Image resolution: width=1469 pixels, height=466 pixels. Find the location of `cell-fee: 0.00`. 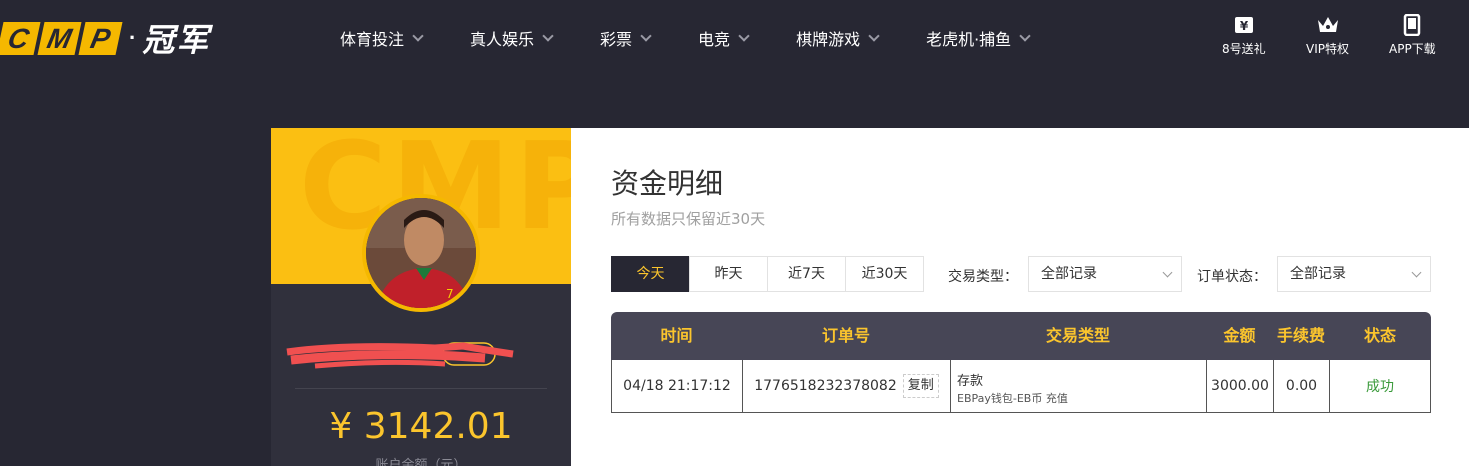

cell-fee: 0.00 is located at coordinates (1302, 386).